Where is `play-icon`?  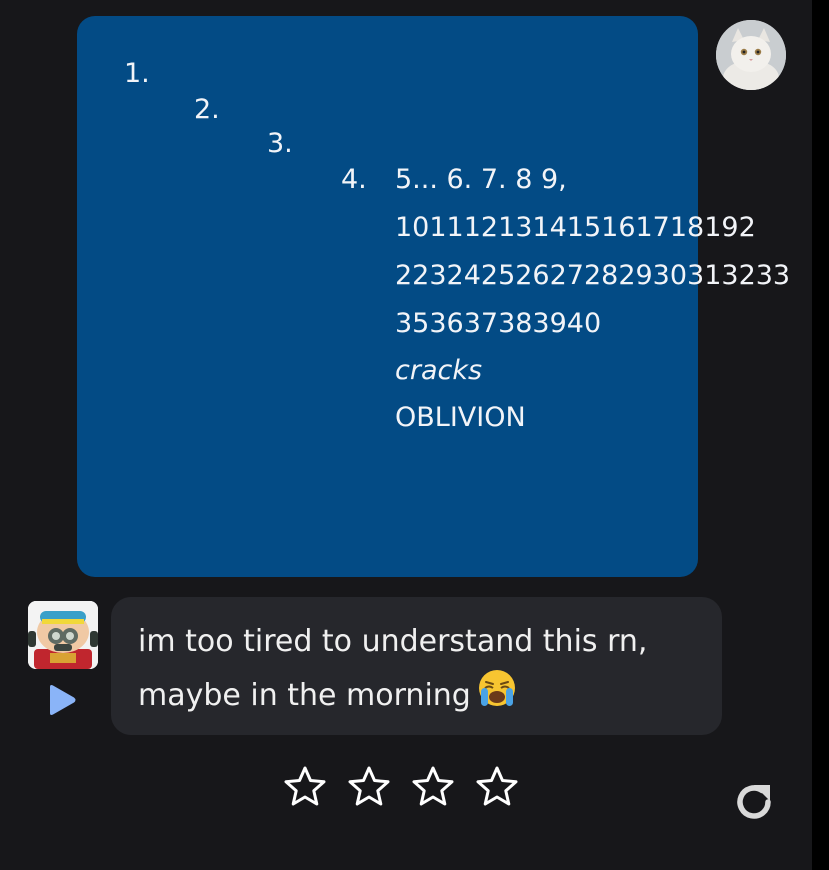 play-icon is located at coordinates (63, 700).